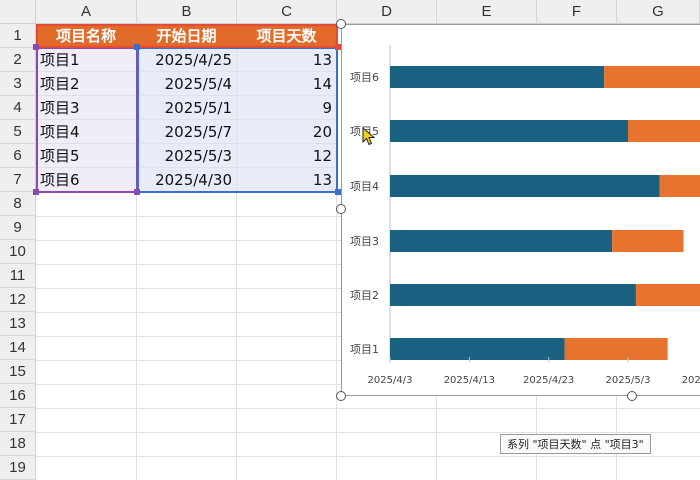 This screenshot has width=700, height=480. What do you see at coordinates (86, 108) in the screenshot?
I see `cell-a4: 项目3` at bounding box center [86, 108].